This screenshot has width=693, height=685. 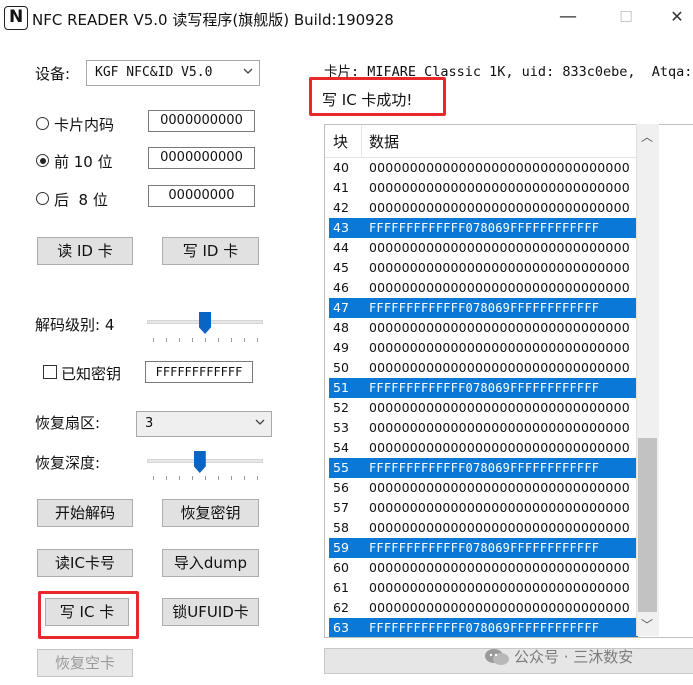 I want to click on table-row: 44 00000000000000000000000000000000, so click(x=483, y=248).